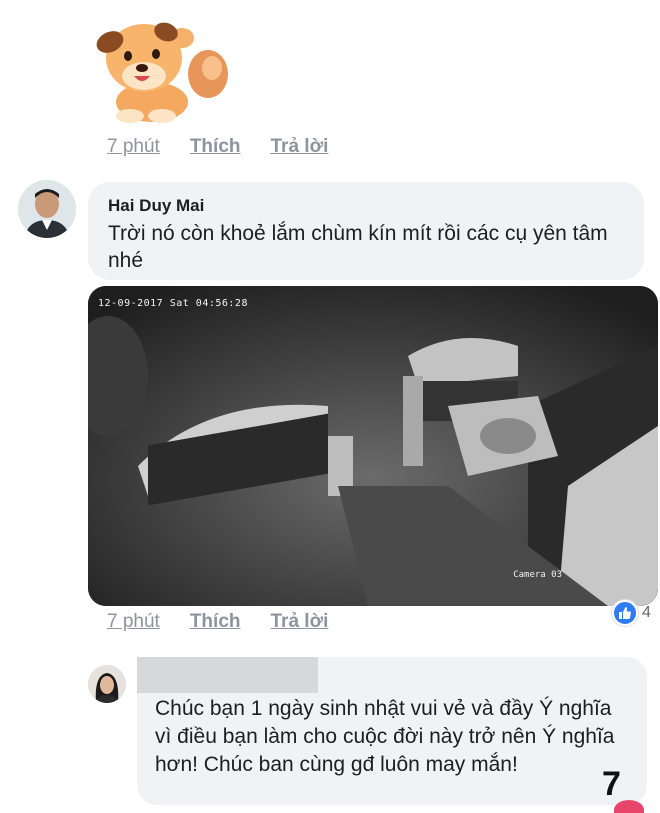  What do you see at coordinates (625, 613) in the screenshot?
I see `like-icon` at bounding box center [625, 613].